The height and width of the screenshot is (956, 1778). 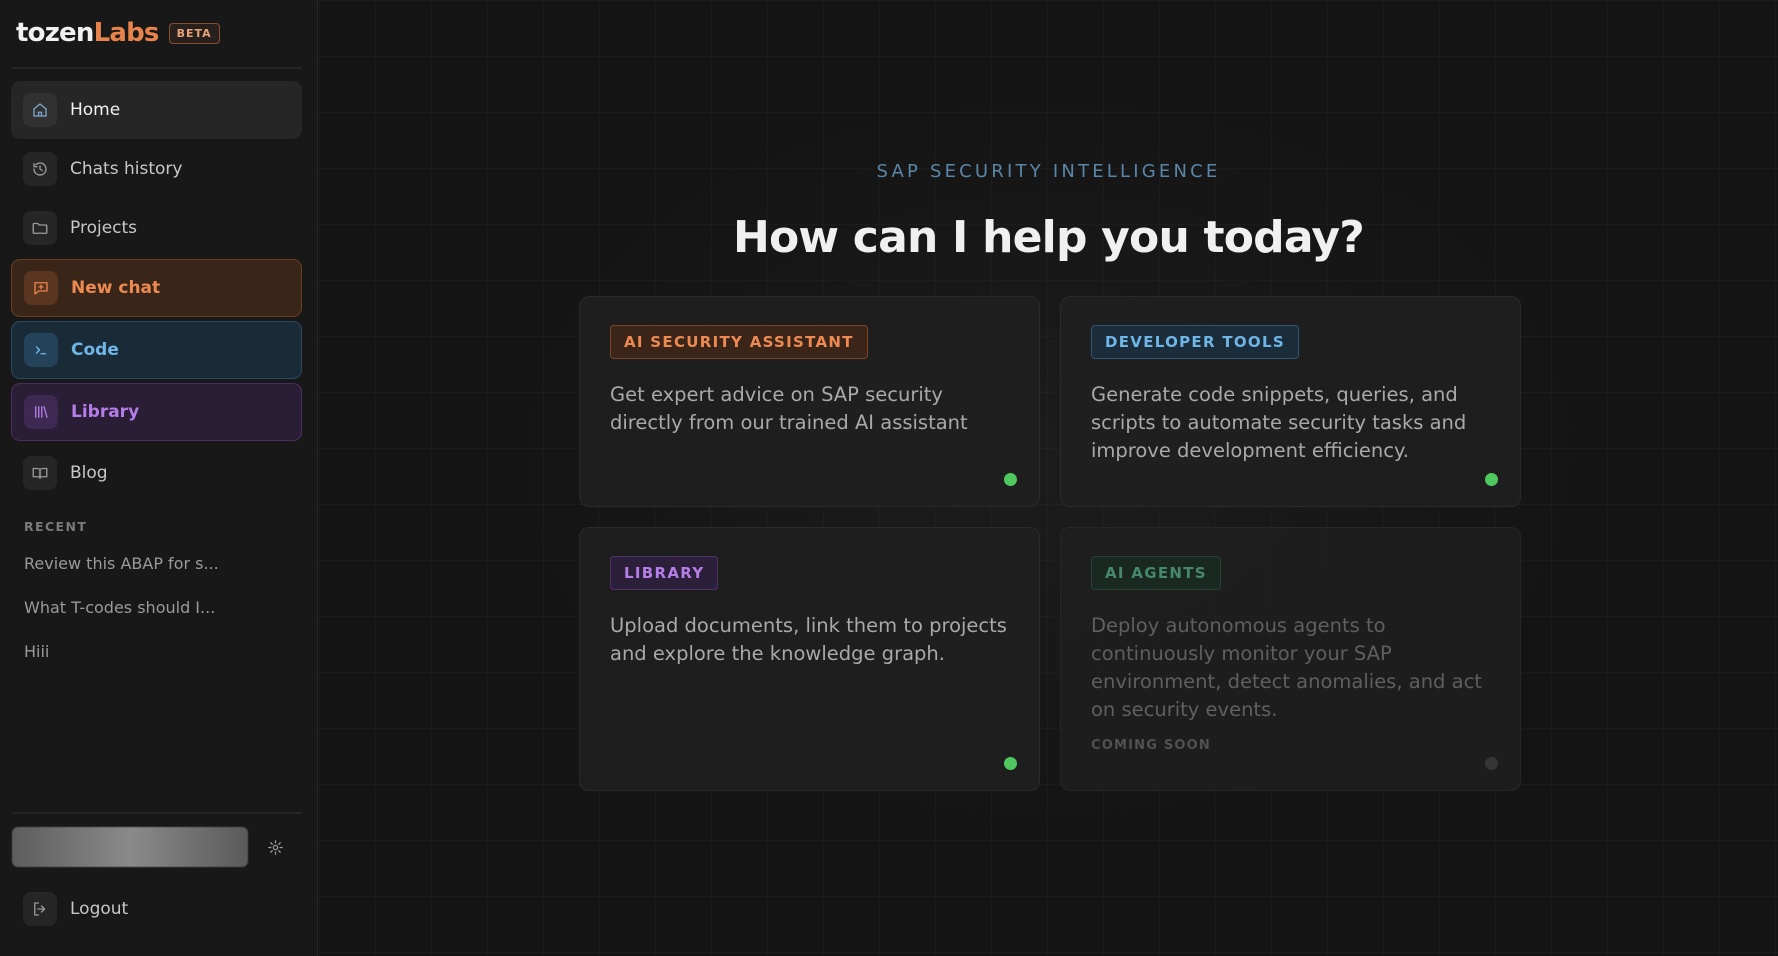 What do you see at coordinates (40, 110) in the screenshot?
I see `home-icon` at bounding box center [40, 110].